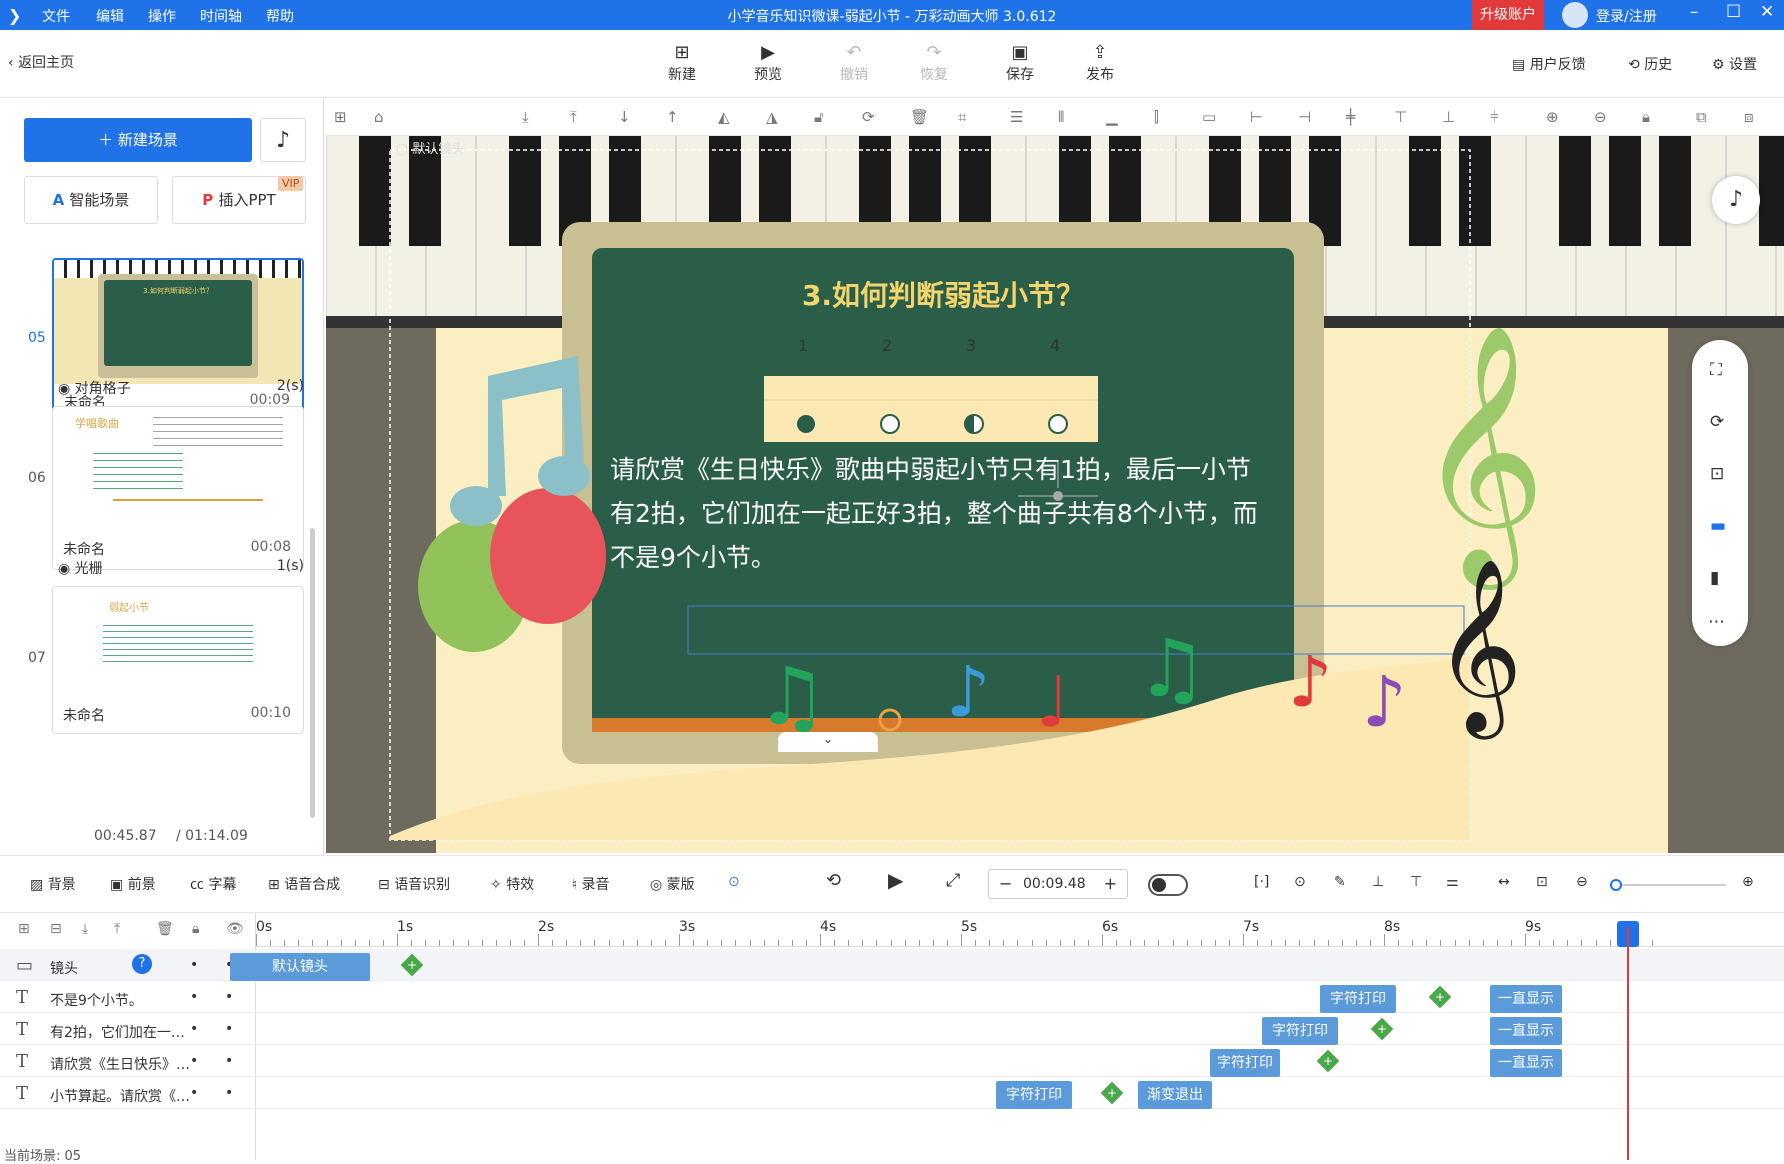  Describe the element at coordinates (943, 294) in the screenshot. I see `board-heading: 3.如何判断弱起小节？` at that location.